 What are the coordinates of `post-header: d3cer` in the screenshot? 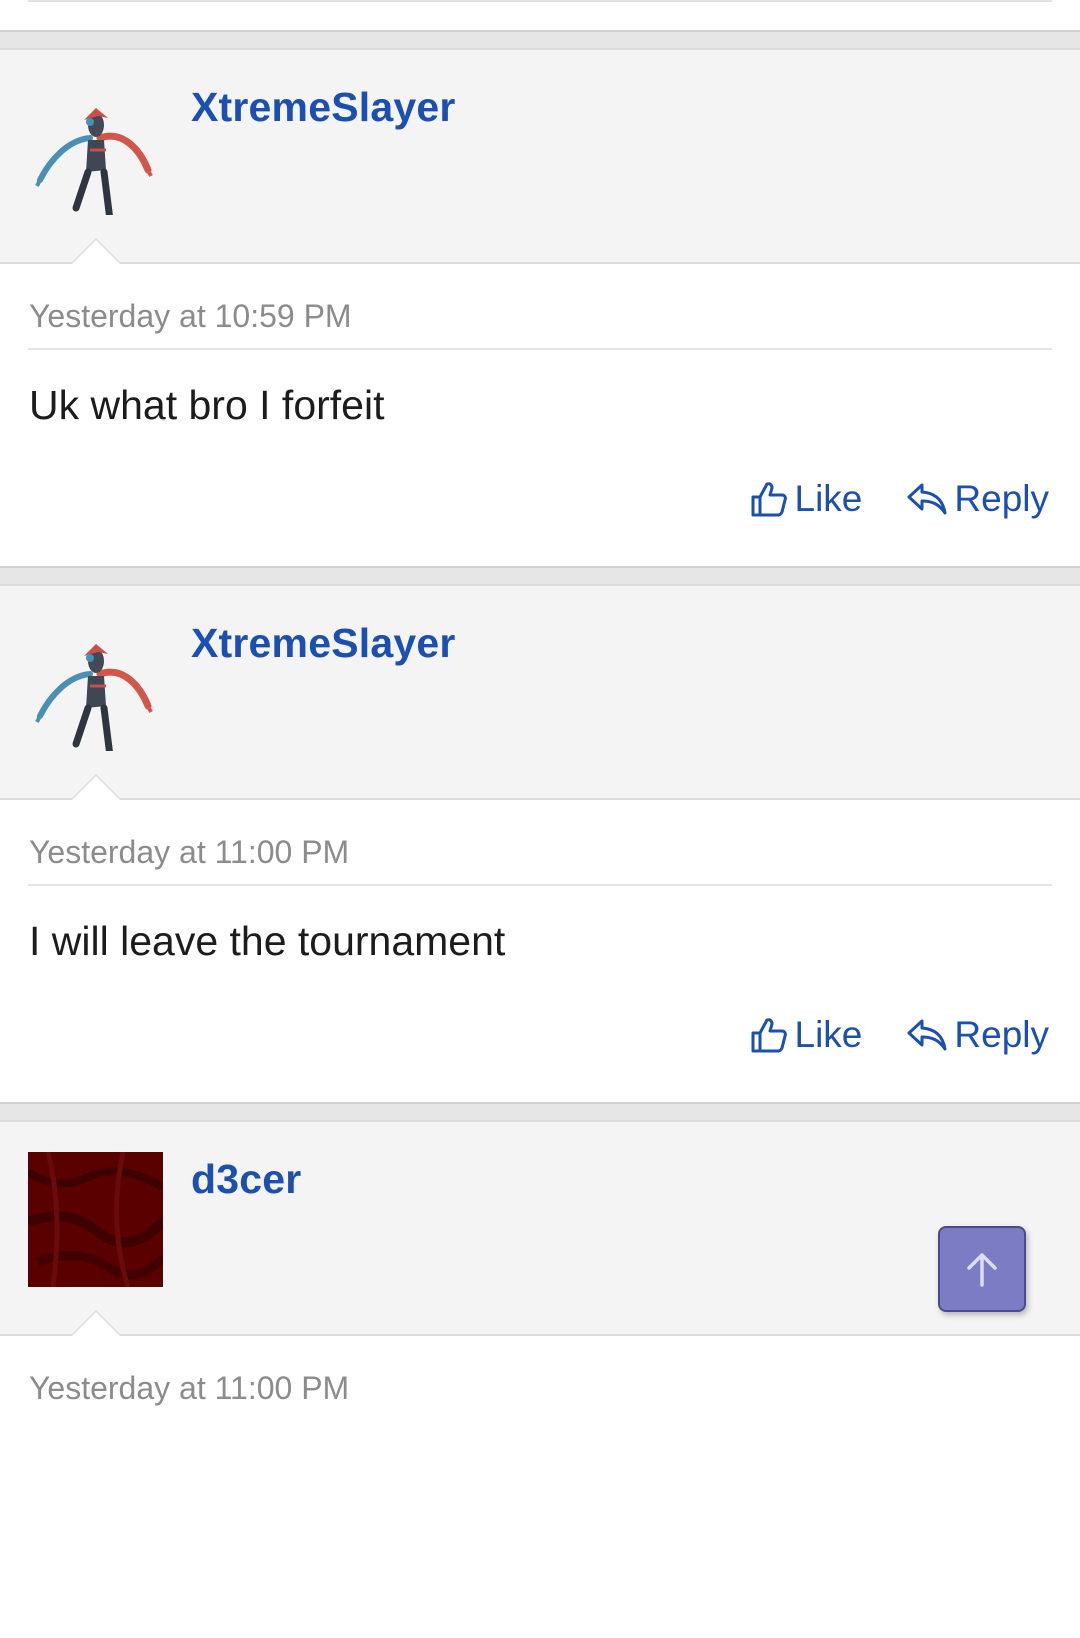 It's located at (540, 1229).